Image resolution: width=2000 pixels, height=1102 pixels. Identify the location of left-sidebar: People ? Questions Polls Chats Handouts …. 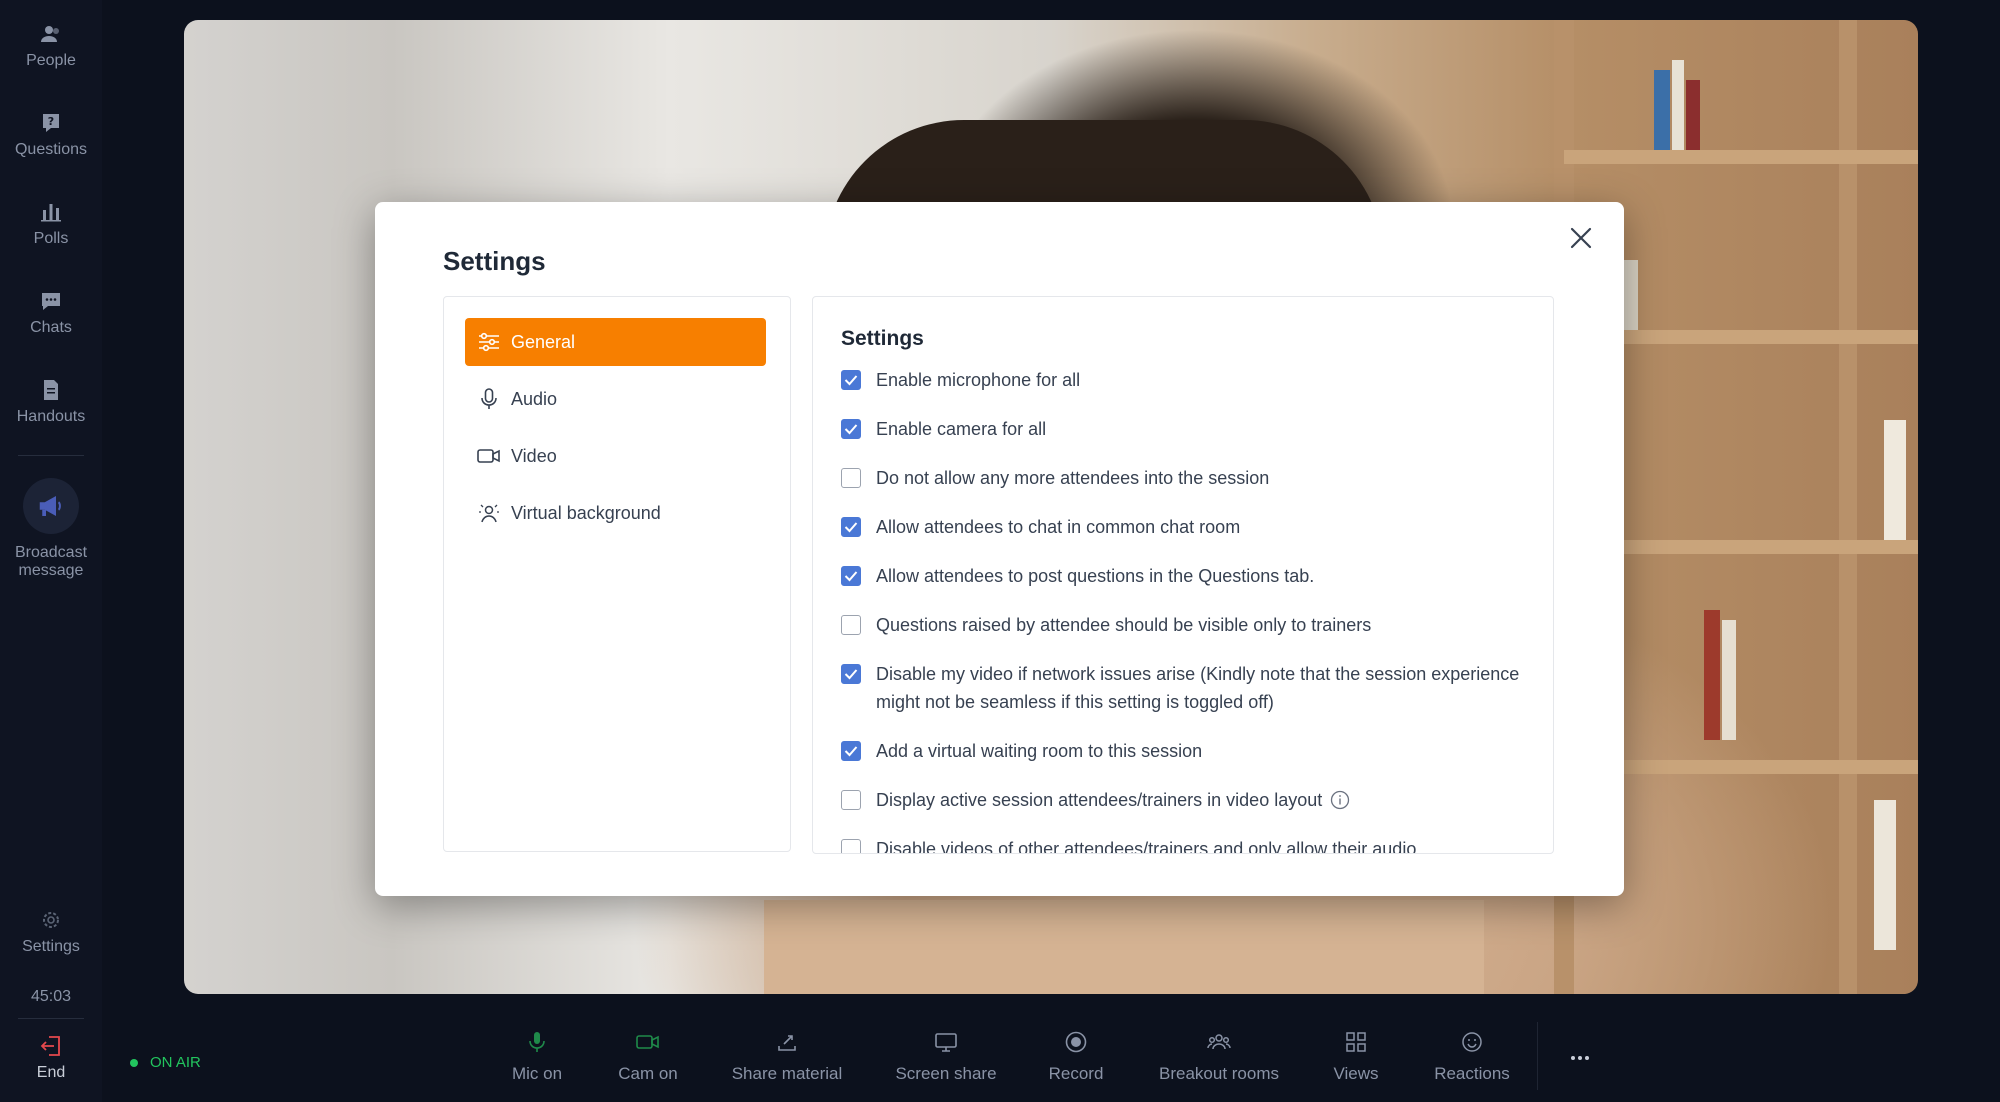
(51, 551).